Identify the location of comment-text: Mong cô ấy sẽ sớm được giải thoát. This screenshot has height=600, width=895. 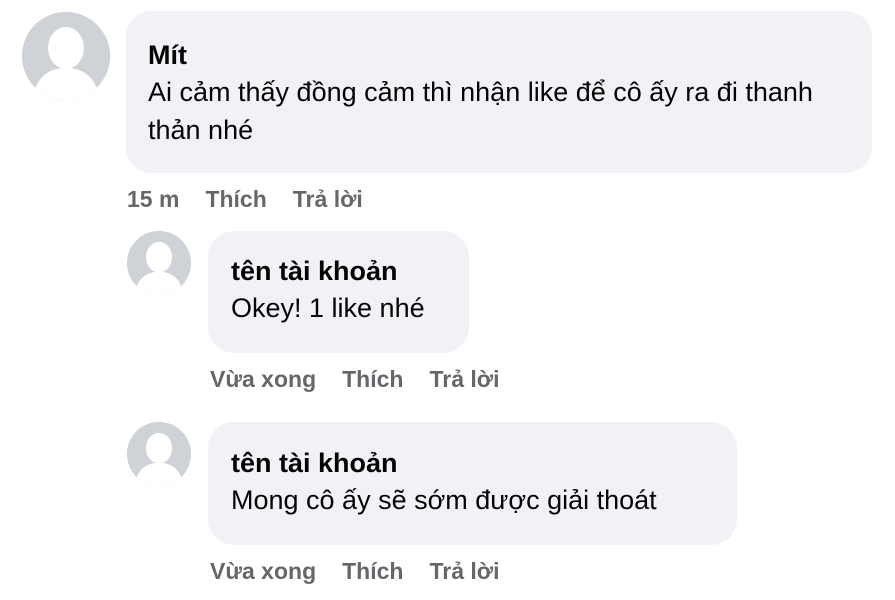
(444, 500).